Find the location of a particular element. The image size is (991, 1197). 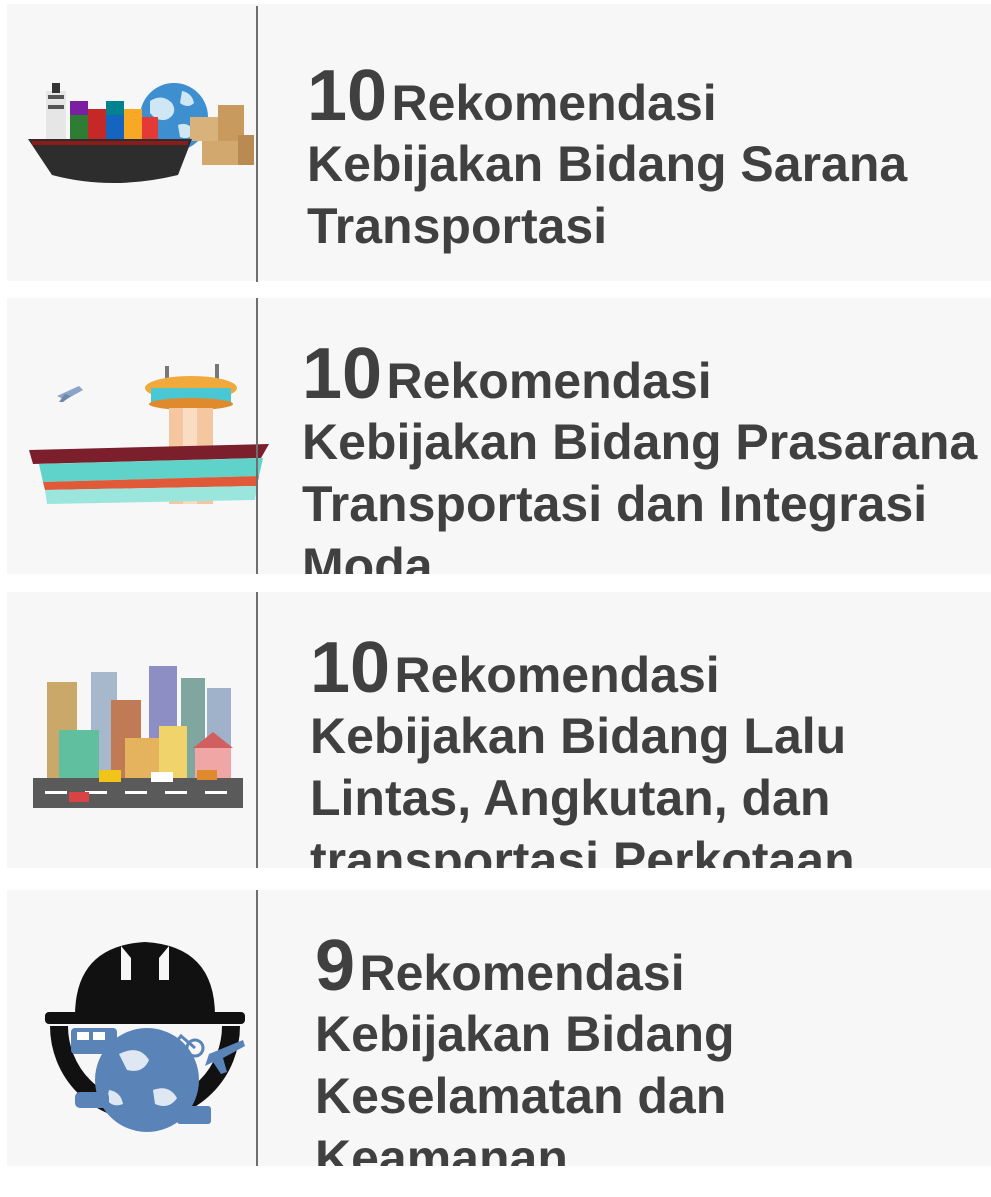

safety-helmet-globe-icon is located at coordinates (145, 1037).